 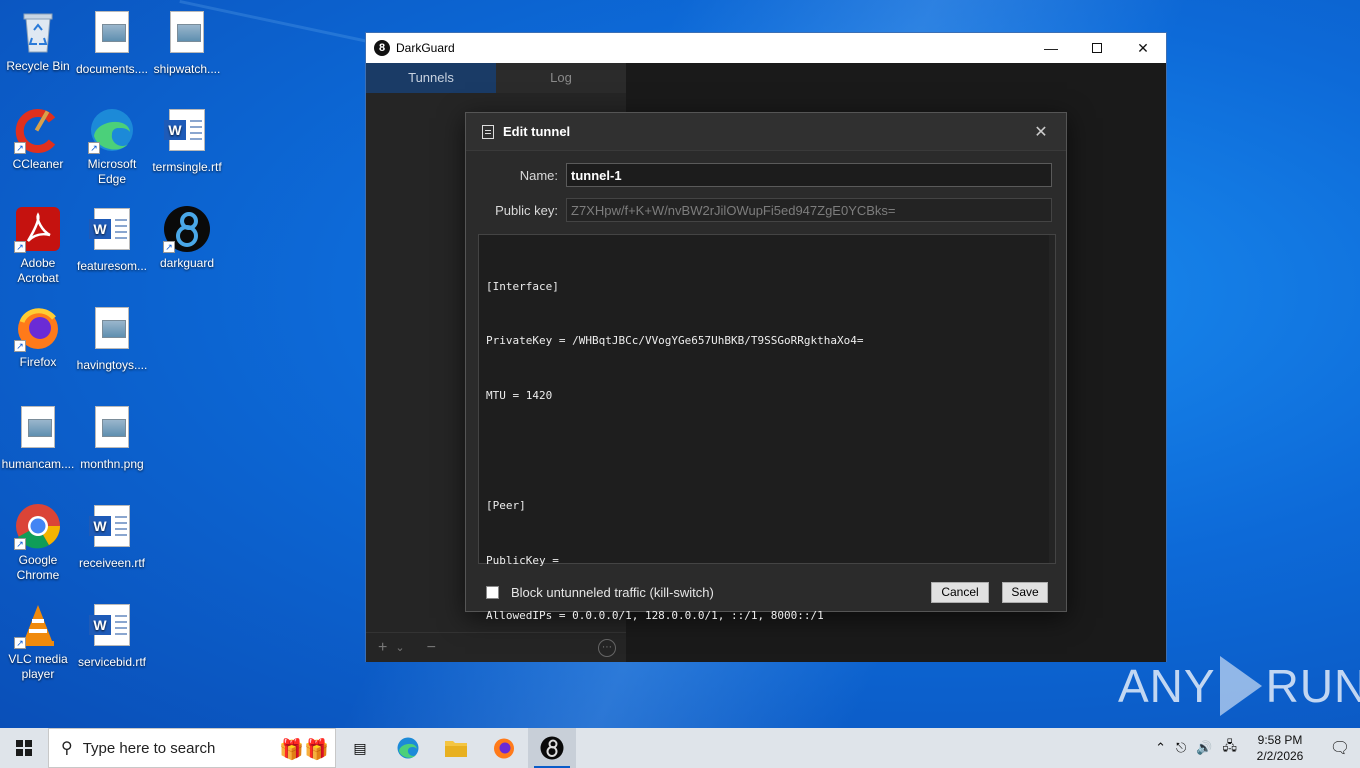 I want to click on add-tunnel-button: +, so click(x=382, y=648).